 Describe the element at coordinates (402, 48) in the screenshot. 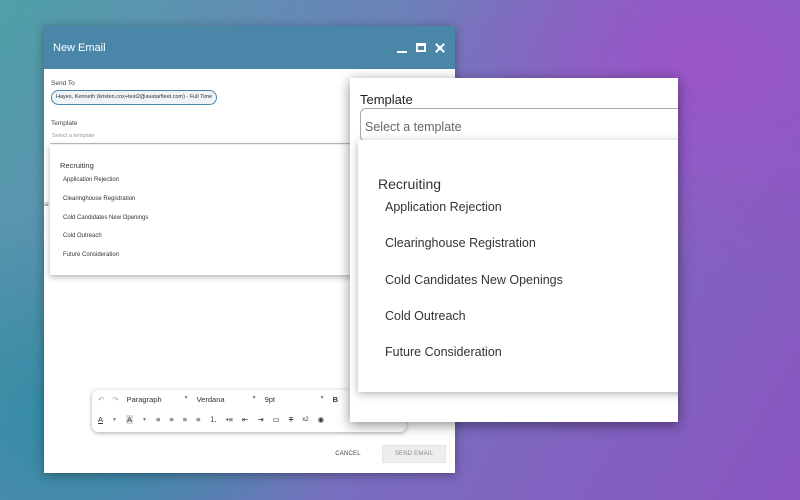

I see `minimize-icon` at that location.